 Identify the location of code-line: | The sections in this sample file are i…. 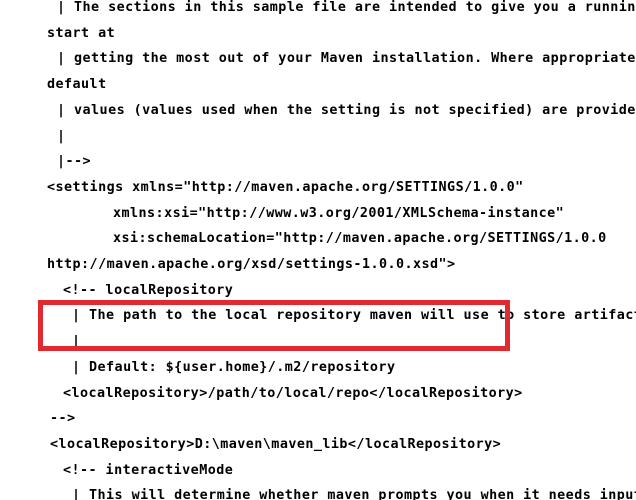
(346, 7).